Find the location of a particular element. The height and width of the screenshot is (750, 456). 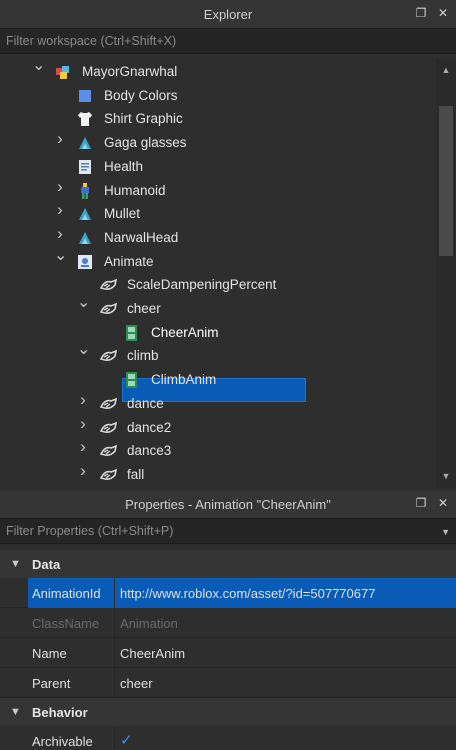

tree-item: ScaleDampeningPercent is located at coordinates (218, 285).